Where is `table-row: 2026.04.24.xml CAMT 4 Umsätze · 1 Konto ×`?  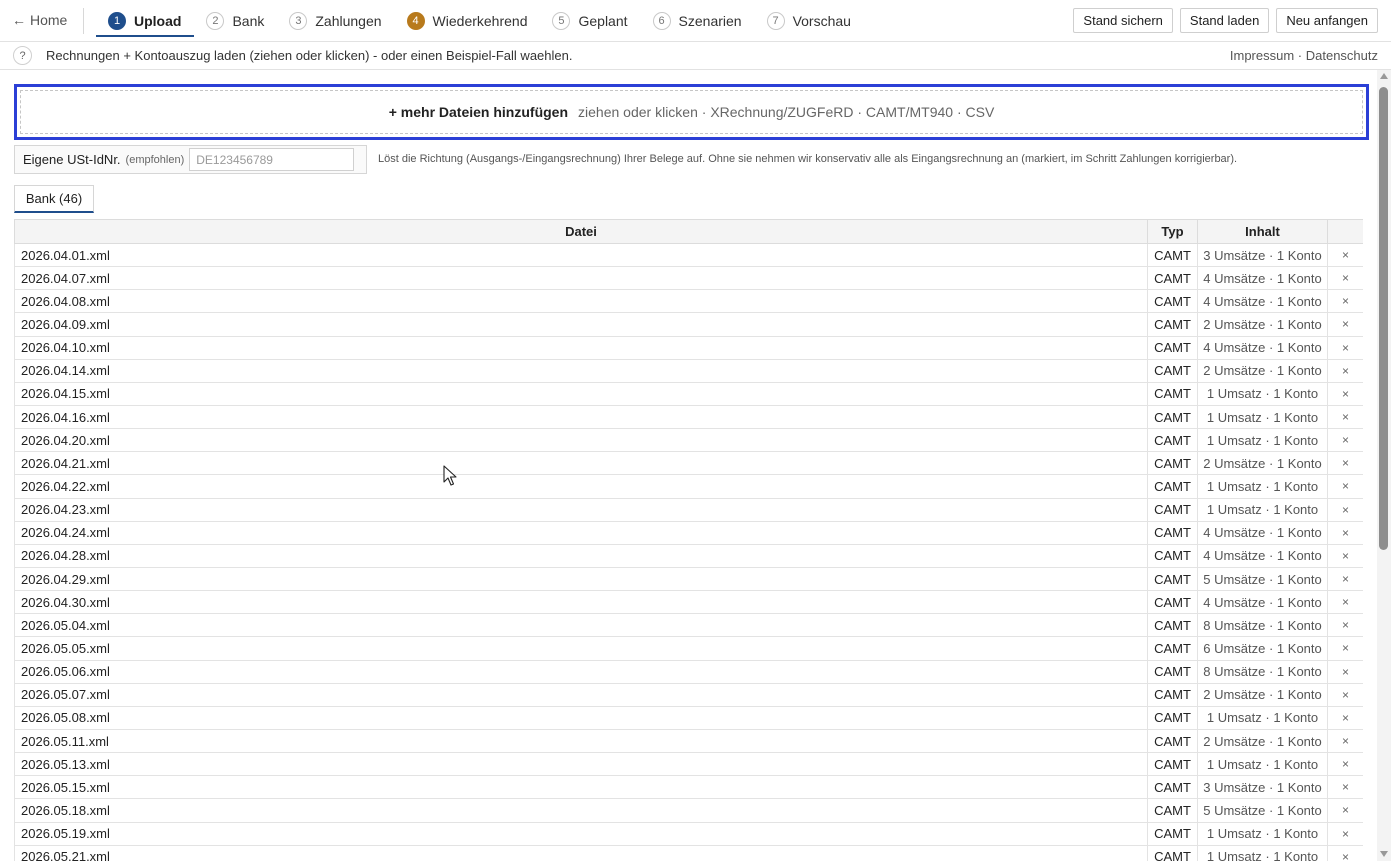
table-row: 2026.04.24.xml CAMT 4 Umsätze · 1 Konto × is located at coordinates (688, 532).